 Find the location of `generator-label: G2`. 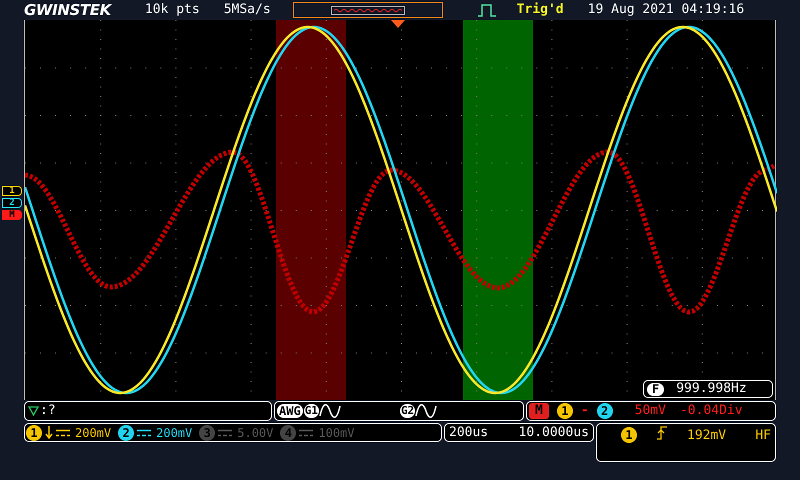

generator-label: G2 is located at coordinates (408, 411).